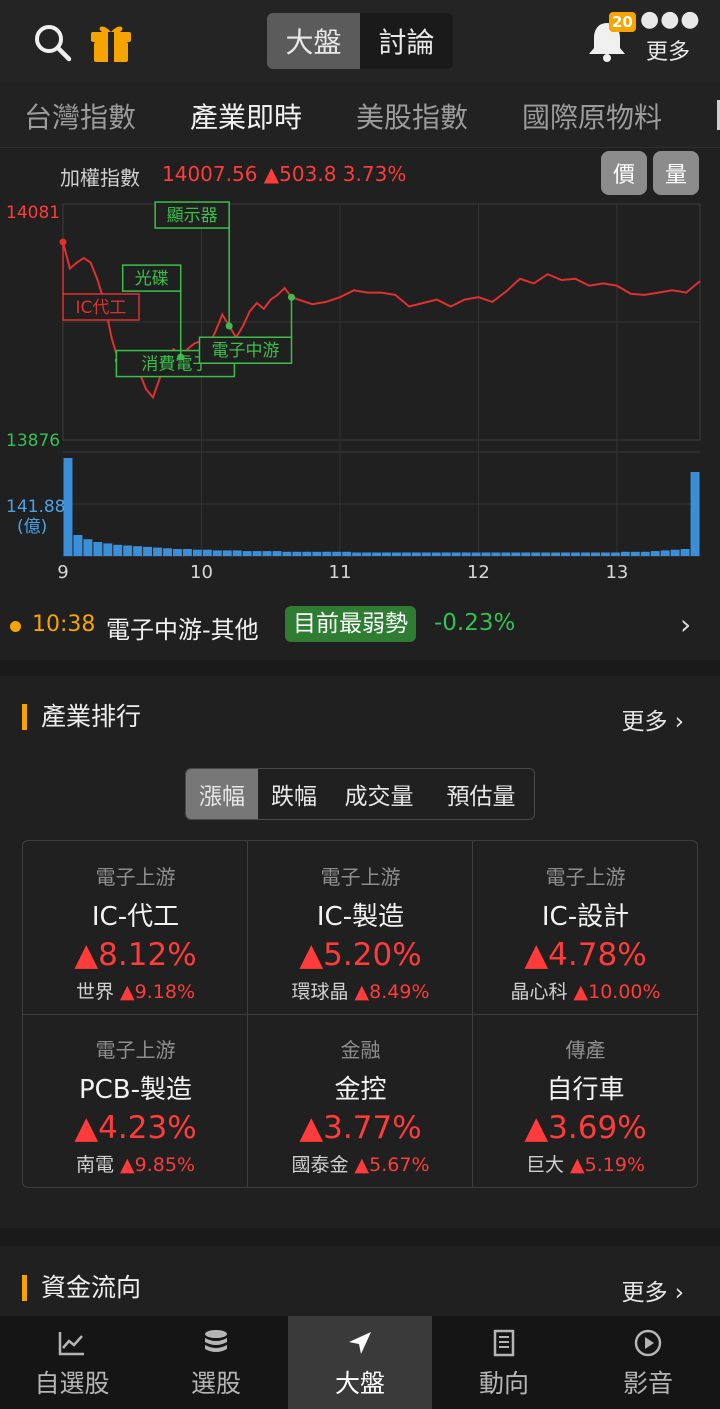  What do you see at coordinates (72, 1362) in the screenshot?
I see `nav-watchlist: 自選股` at bounding box center [72, 1362].